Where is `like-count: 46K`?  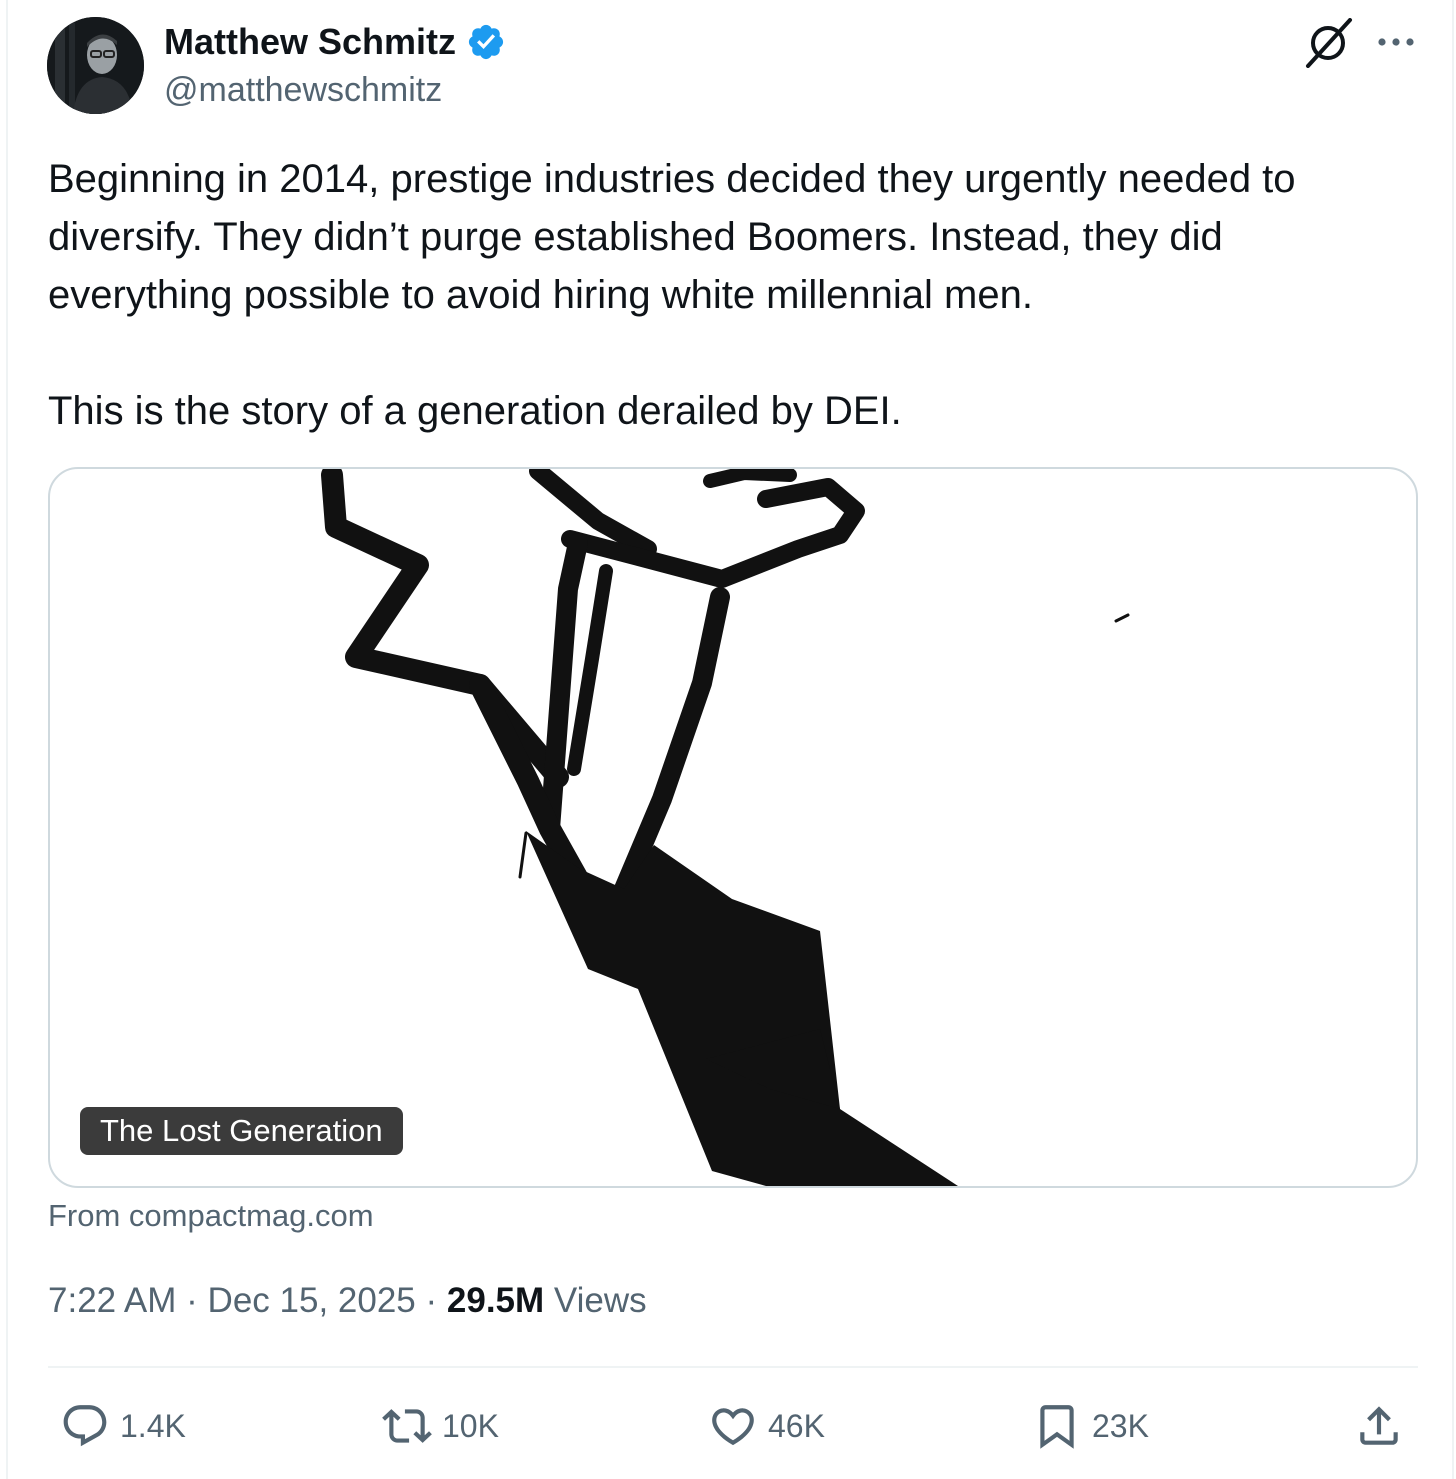 like-count: 46K is located at coordinates (796, 1425).